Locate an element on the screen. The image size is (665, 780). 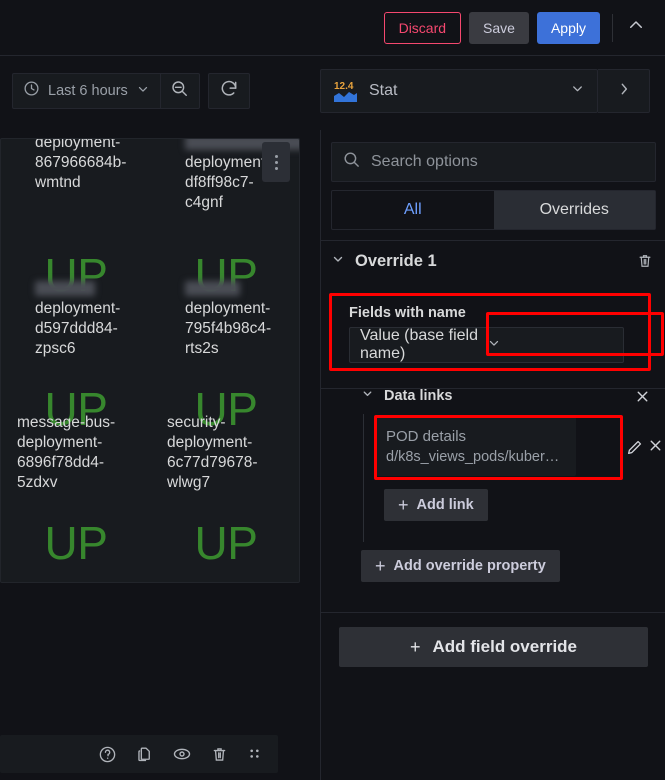
tab-overrides: Overrides is located at coordinates (574, 210).